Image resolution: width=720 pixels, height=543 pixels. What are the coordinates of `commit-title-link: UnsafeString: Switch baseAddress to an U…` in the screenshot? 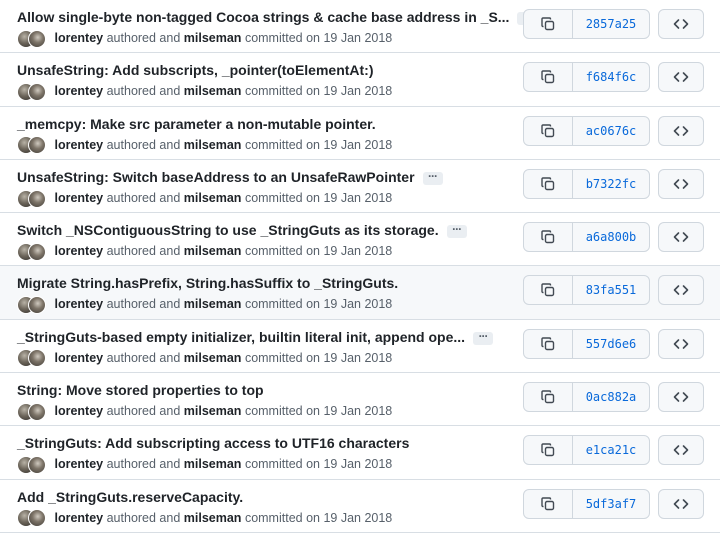 It's located at (216, 177).